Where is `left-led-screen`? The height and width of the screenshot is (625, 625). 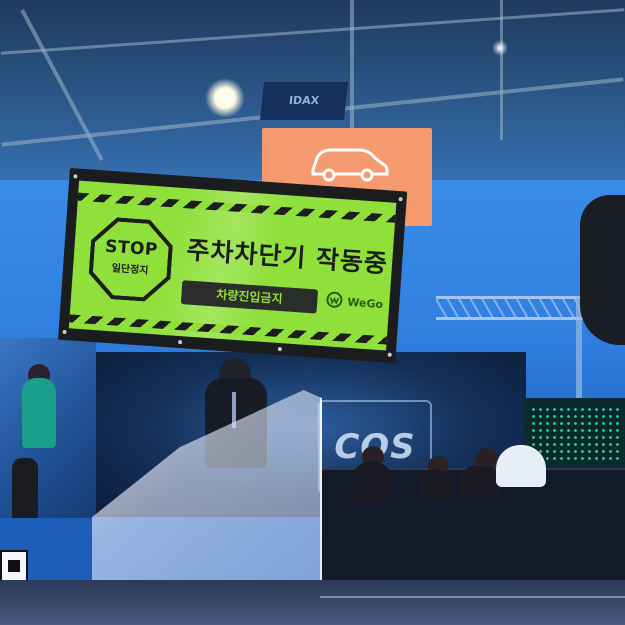 left-led-screen is located at coordinates (48, 428).